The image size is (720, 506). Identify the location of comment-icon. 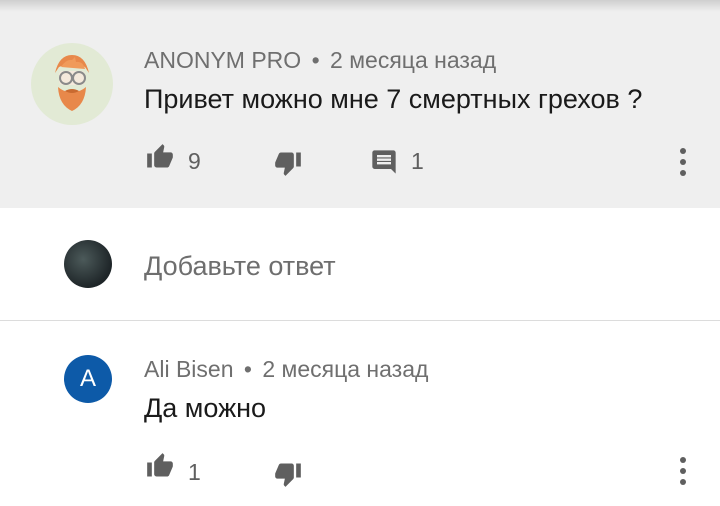
(384, 162).